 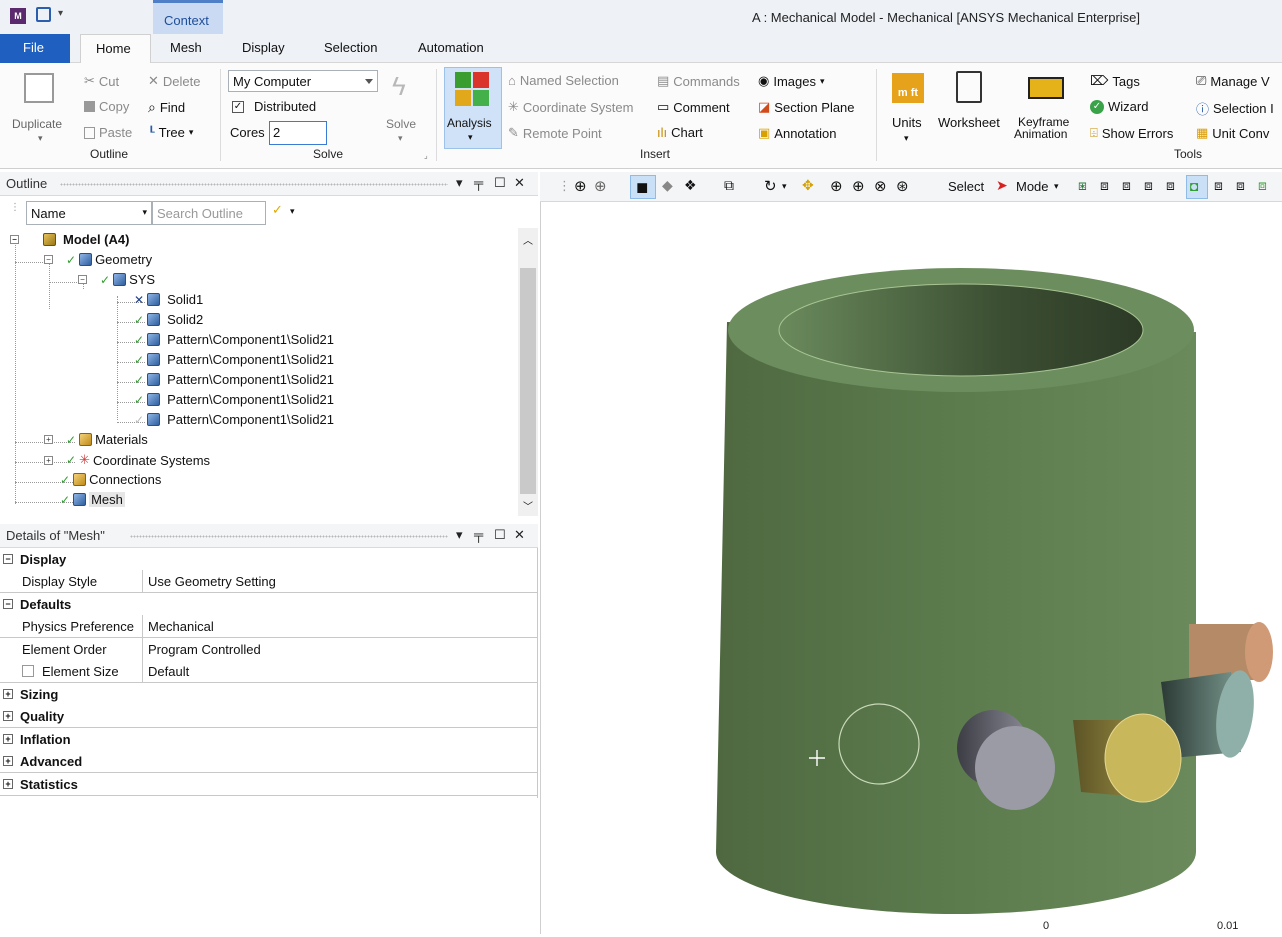 What do you see at coordinates (298, 133) in the screenshot?
I see `cores-input: 2` at bounding box center [298, 133].